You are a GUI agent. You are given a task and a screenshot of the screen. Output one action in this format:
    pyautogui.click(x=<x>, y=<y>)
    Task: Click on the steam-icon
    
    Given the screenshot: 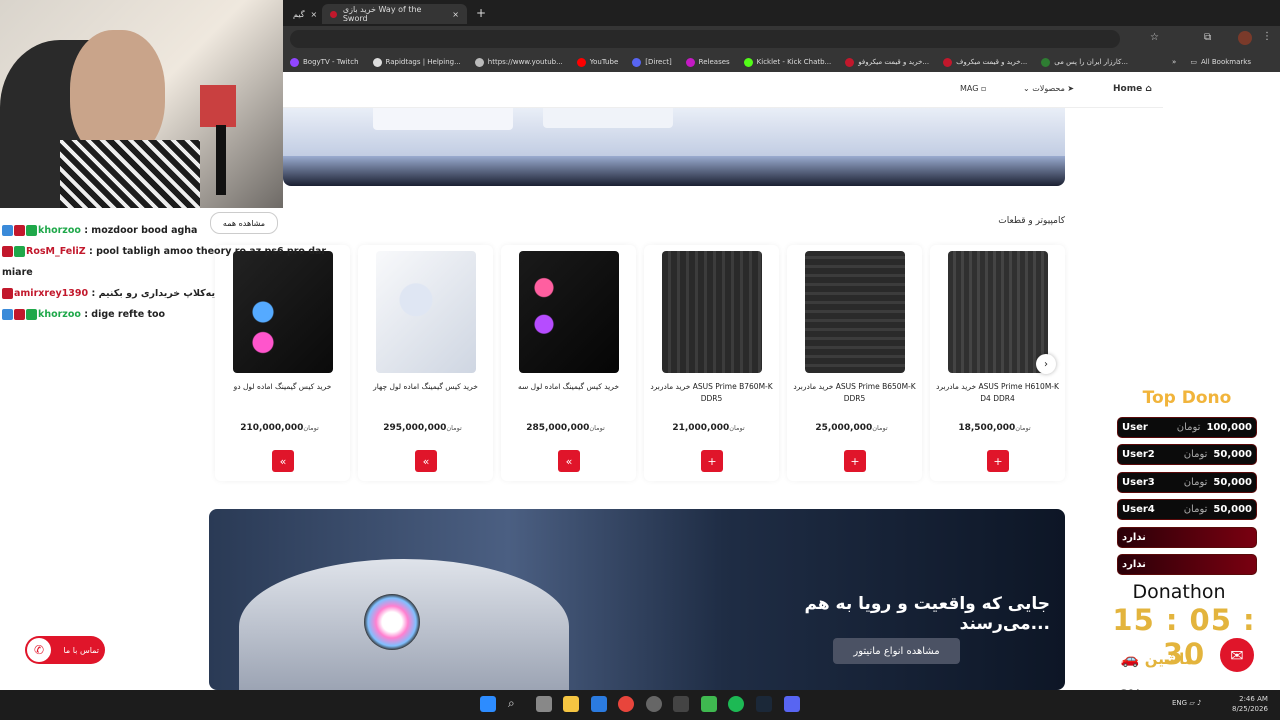 What is the action you would take?
    pyautogui.click(x=764, y=704)
    